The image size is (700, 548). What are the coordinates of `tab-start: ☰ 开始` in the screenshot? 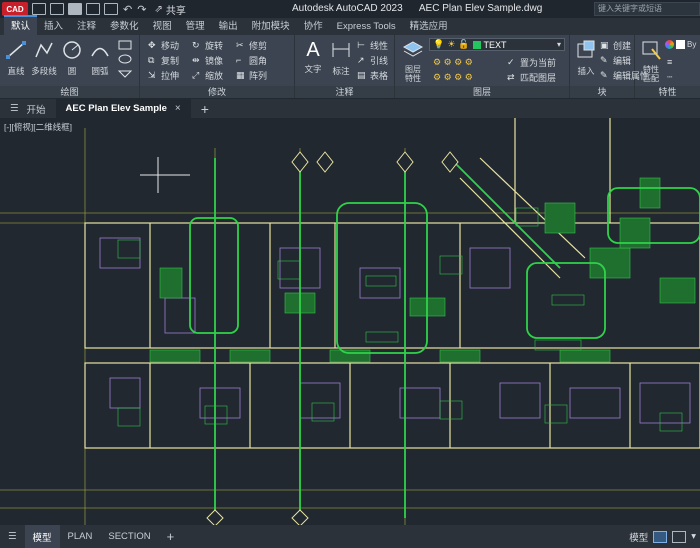 It's located at (28, 108).